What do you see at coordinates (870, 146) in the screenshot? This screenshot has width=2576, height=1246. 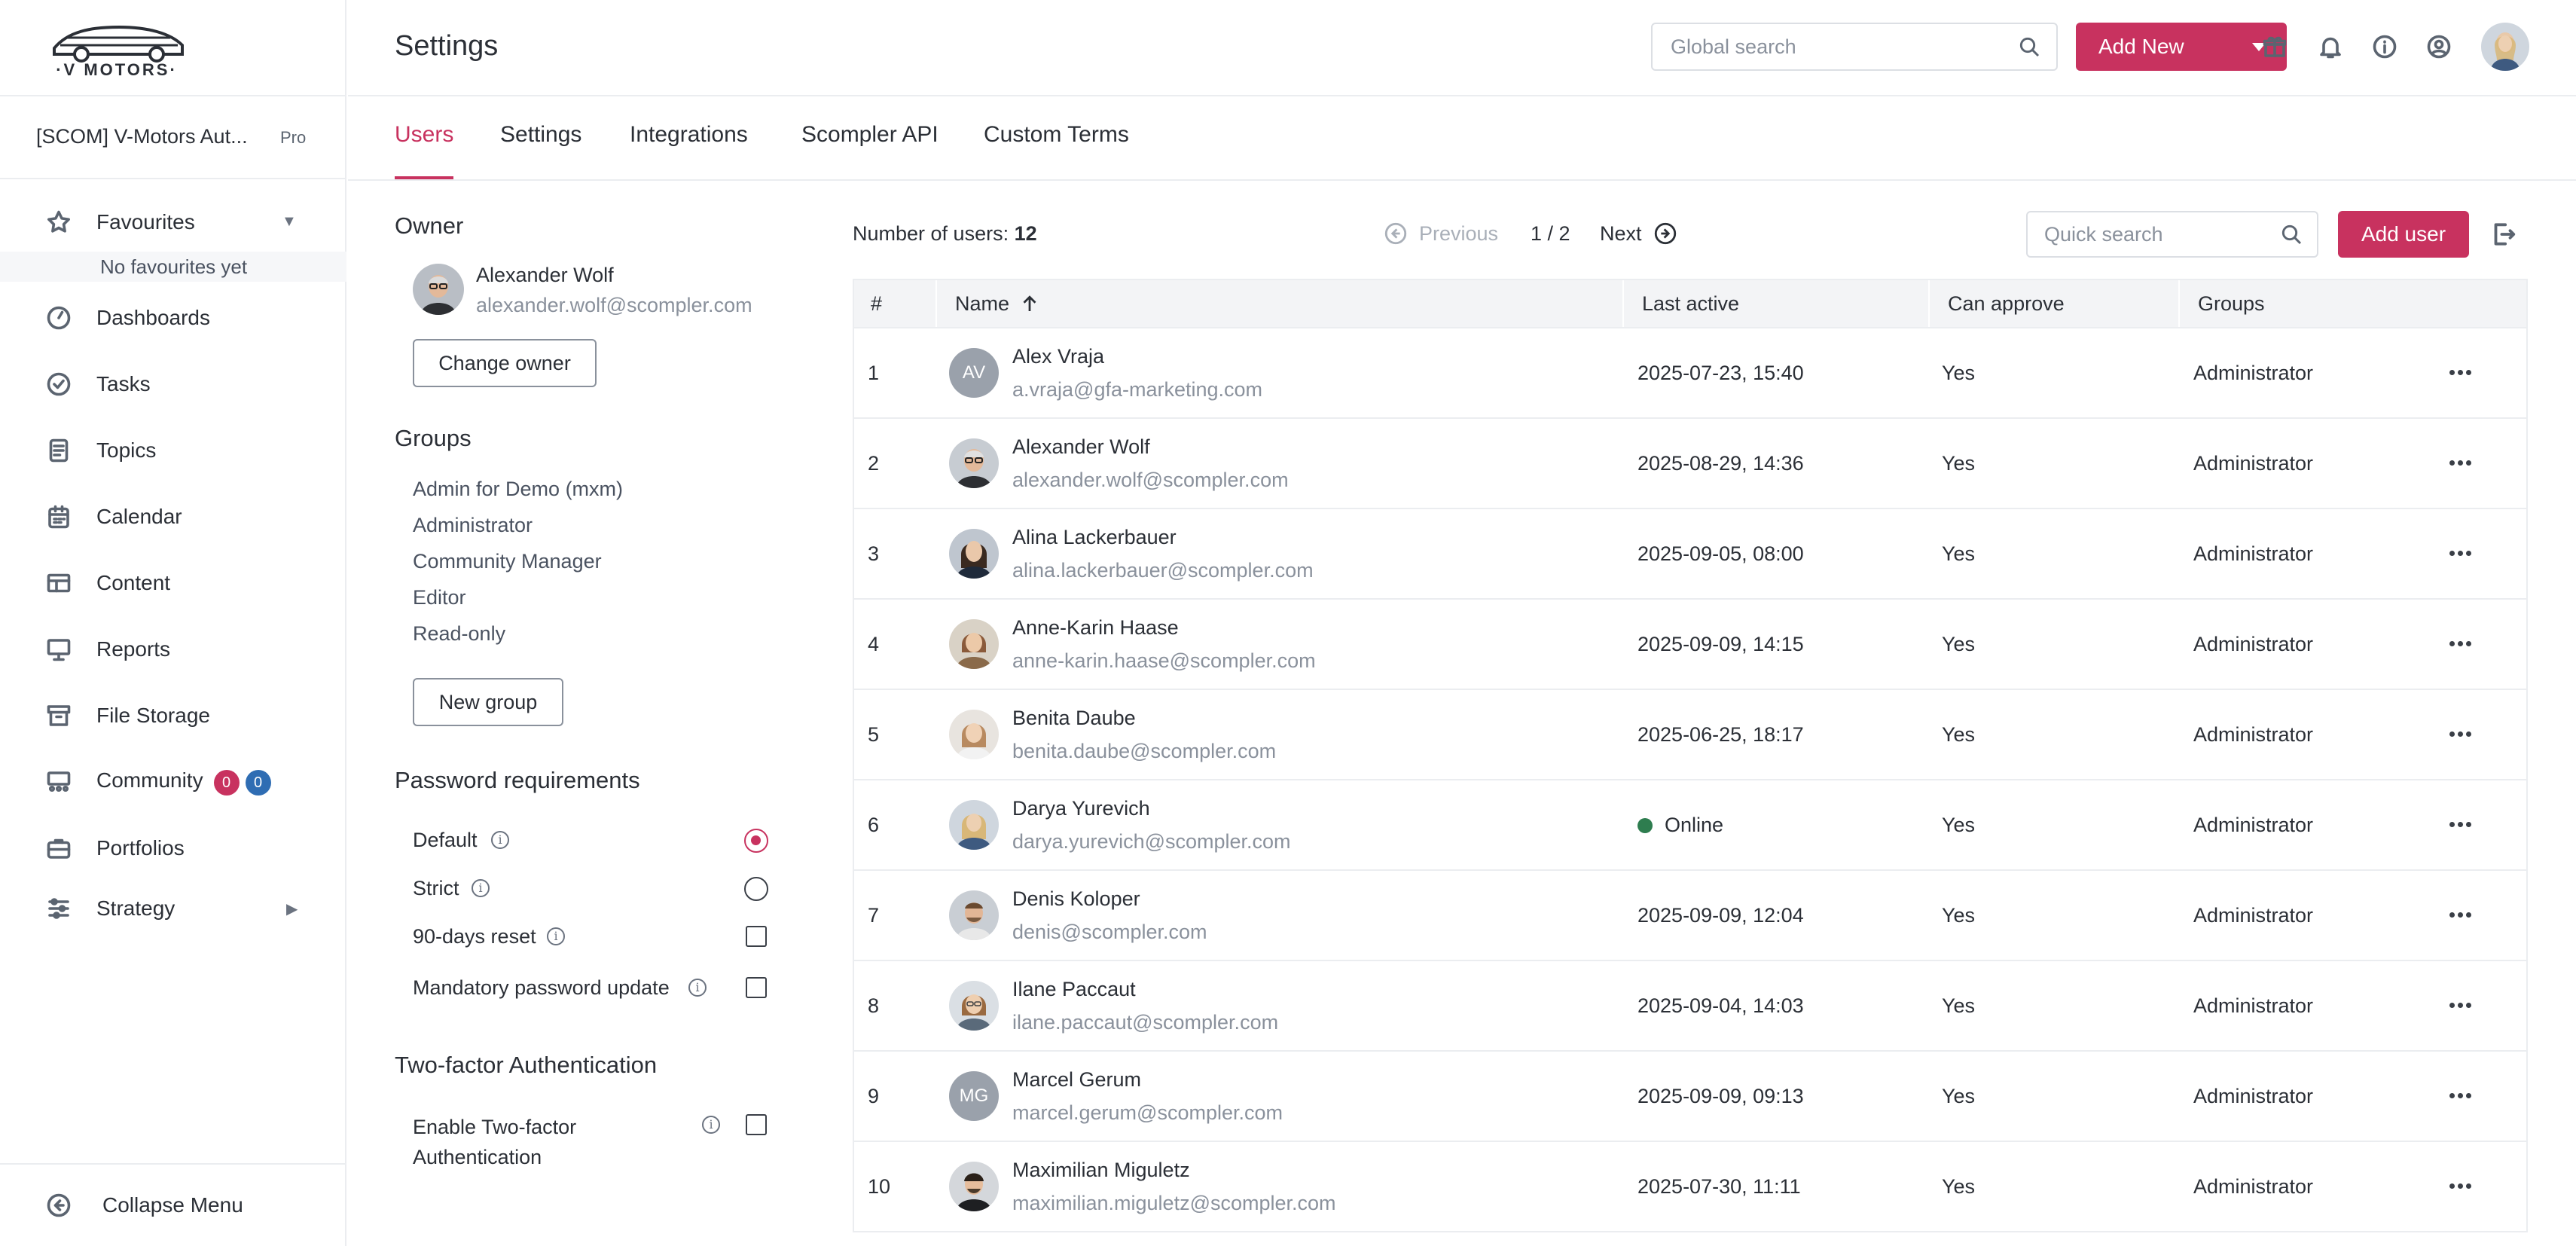 I see `tab-scompler-api: Scompler API` at bounding box center [870, 146].